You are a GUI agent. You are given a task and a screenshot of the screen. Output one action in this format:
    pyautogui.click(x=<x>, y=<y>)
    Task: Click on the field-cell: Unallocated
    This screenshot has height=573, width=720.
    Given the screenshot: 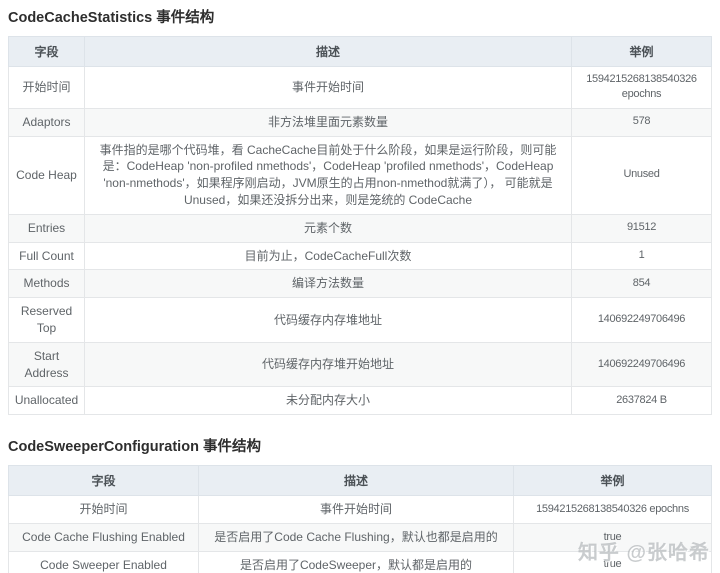 What is the action you would take?
    pyautogui.click(x=46, y=401)
    